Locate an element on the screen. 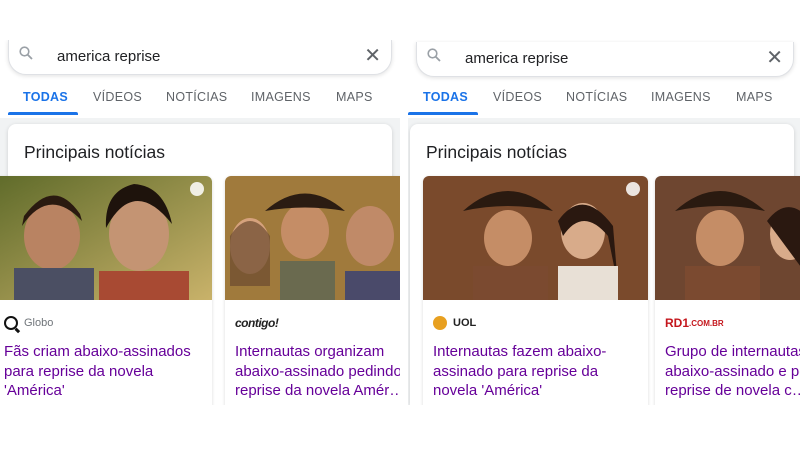 This screenshot has width=800, height=450. news-source: contigo! is located at coordinates (257, 323).